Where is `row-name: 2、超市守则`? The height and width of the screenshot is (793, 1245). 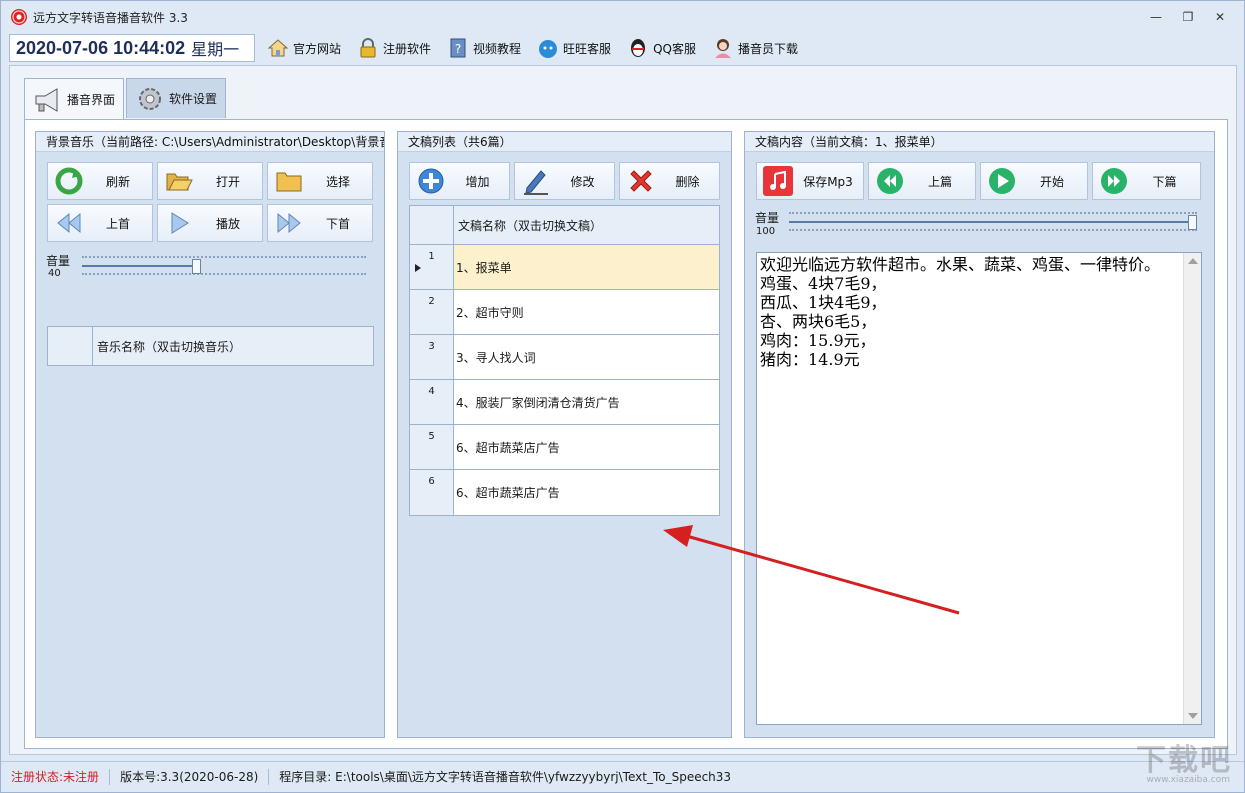
row-name: 2、超市守则 is located at coordinates (586, 312).